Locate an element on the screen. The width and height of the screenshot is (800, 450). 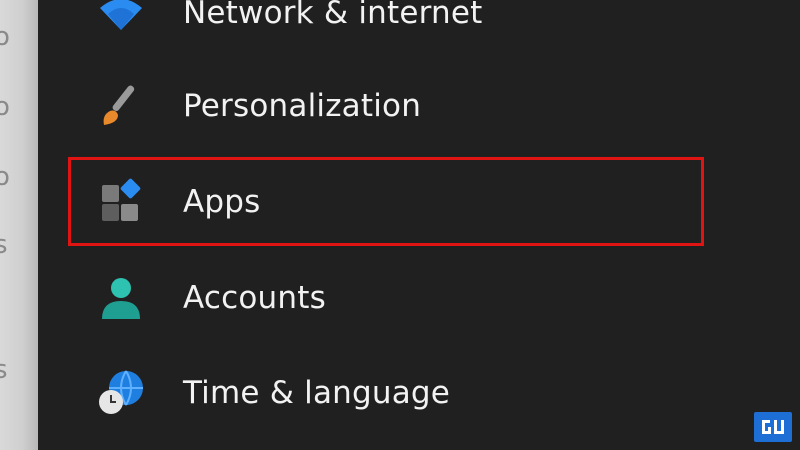
nav-item-label: Personalization is located at coordinates (302, 106).